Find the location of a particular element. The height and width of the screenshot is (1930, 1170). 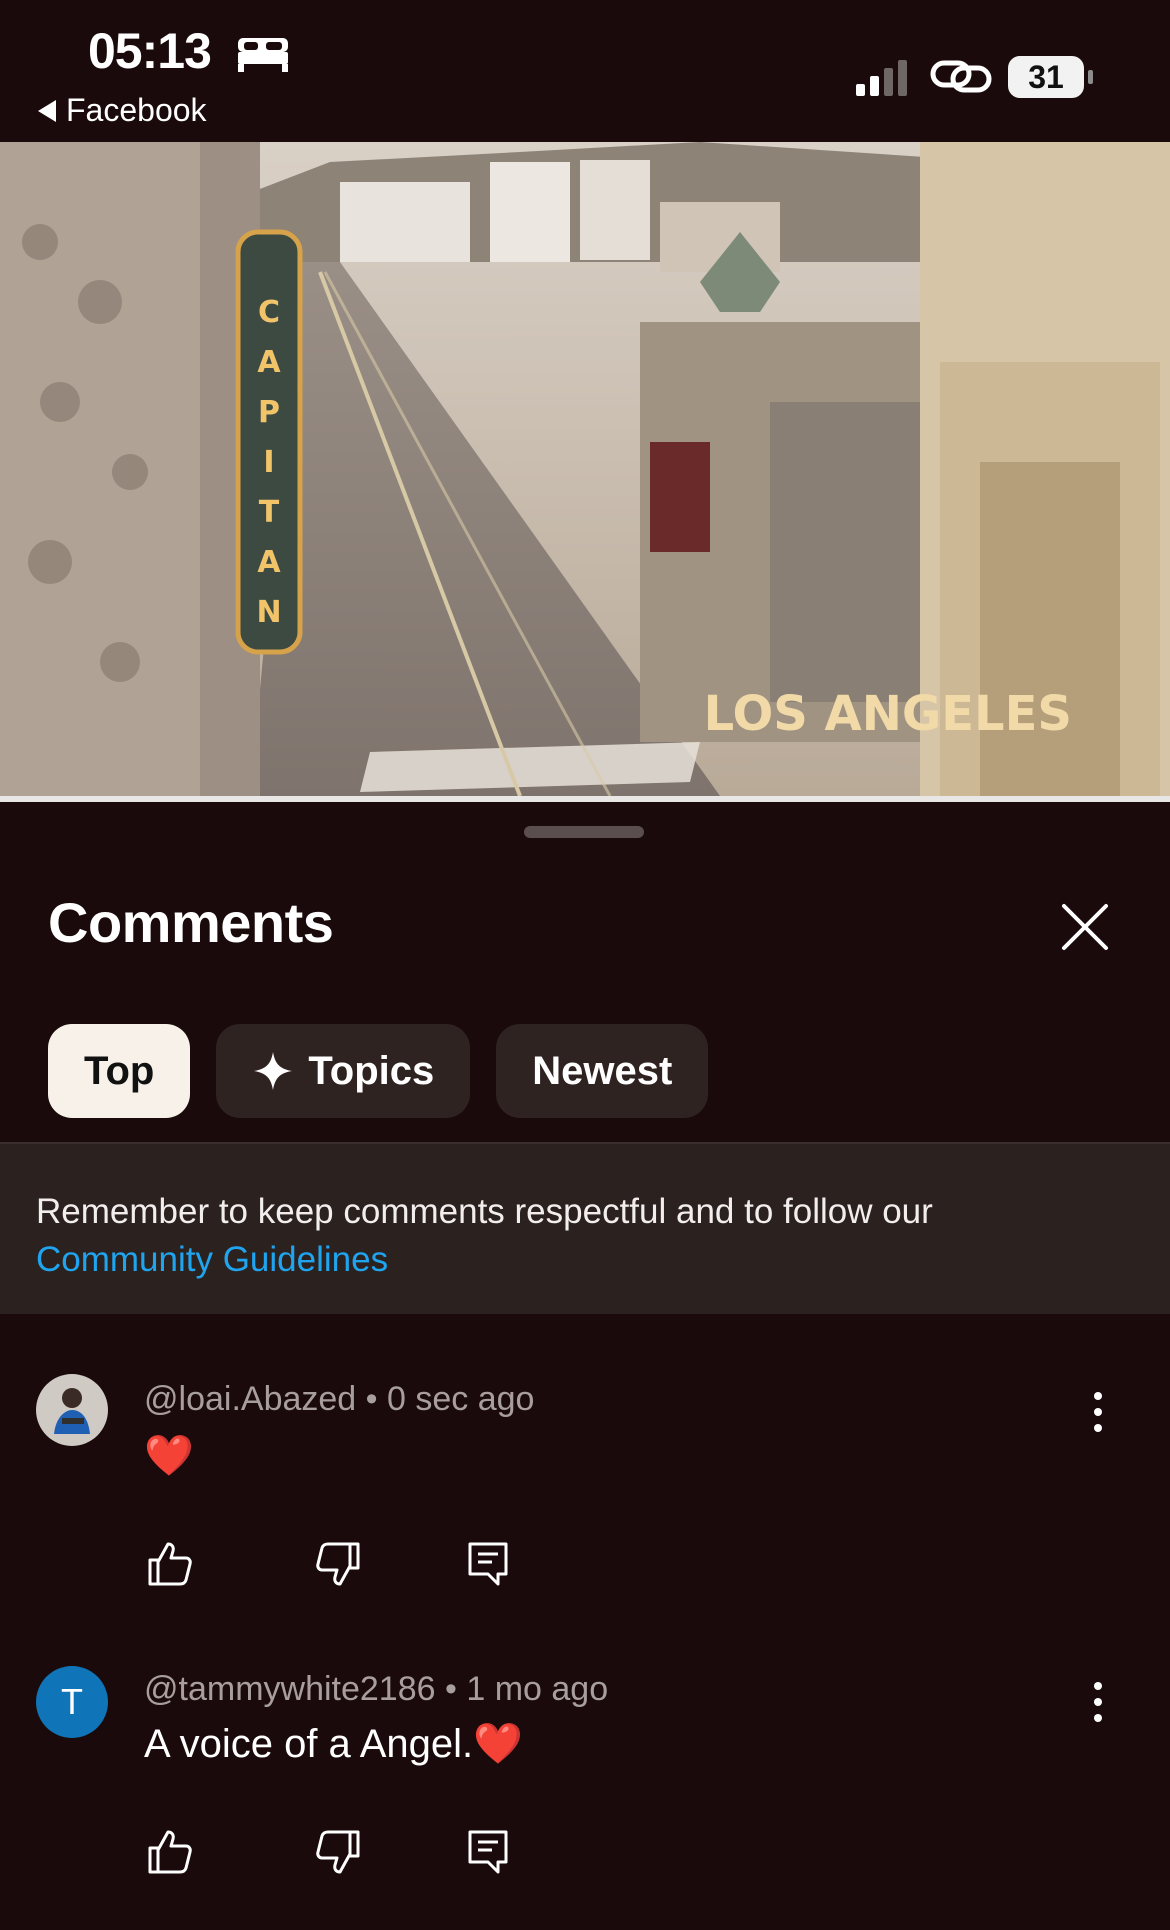

sign-letter-3: P is located at coordinates (269, 412).